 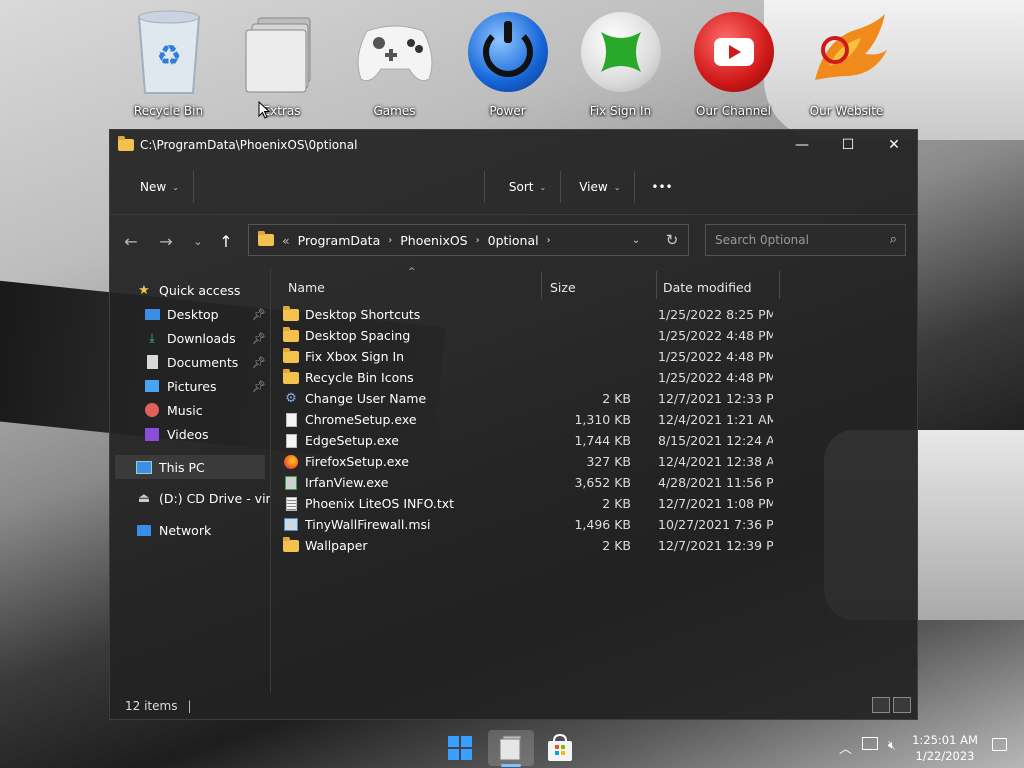 What do you see at coordinates (363, 314) in the screenshot?
I see `file-name: Desktop Shortcuts` at bounding box center [363, 314].